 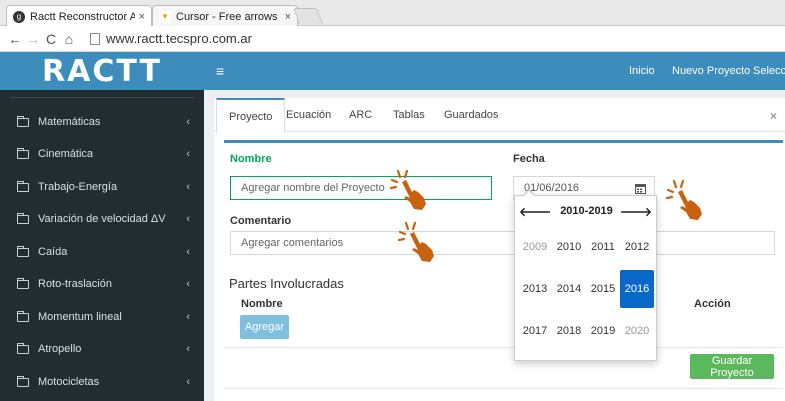 What do you see at coordinates (712, 304) in the screenshot?
I see `col-accion-header: Acción` at bounding box center [712, 304].